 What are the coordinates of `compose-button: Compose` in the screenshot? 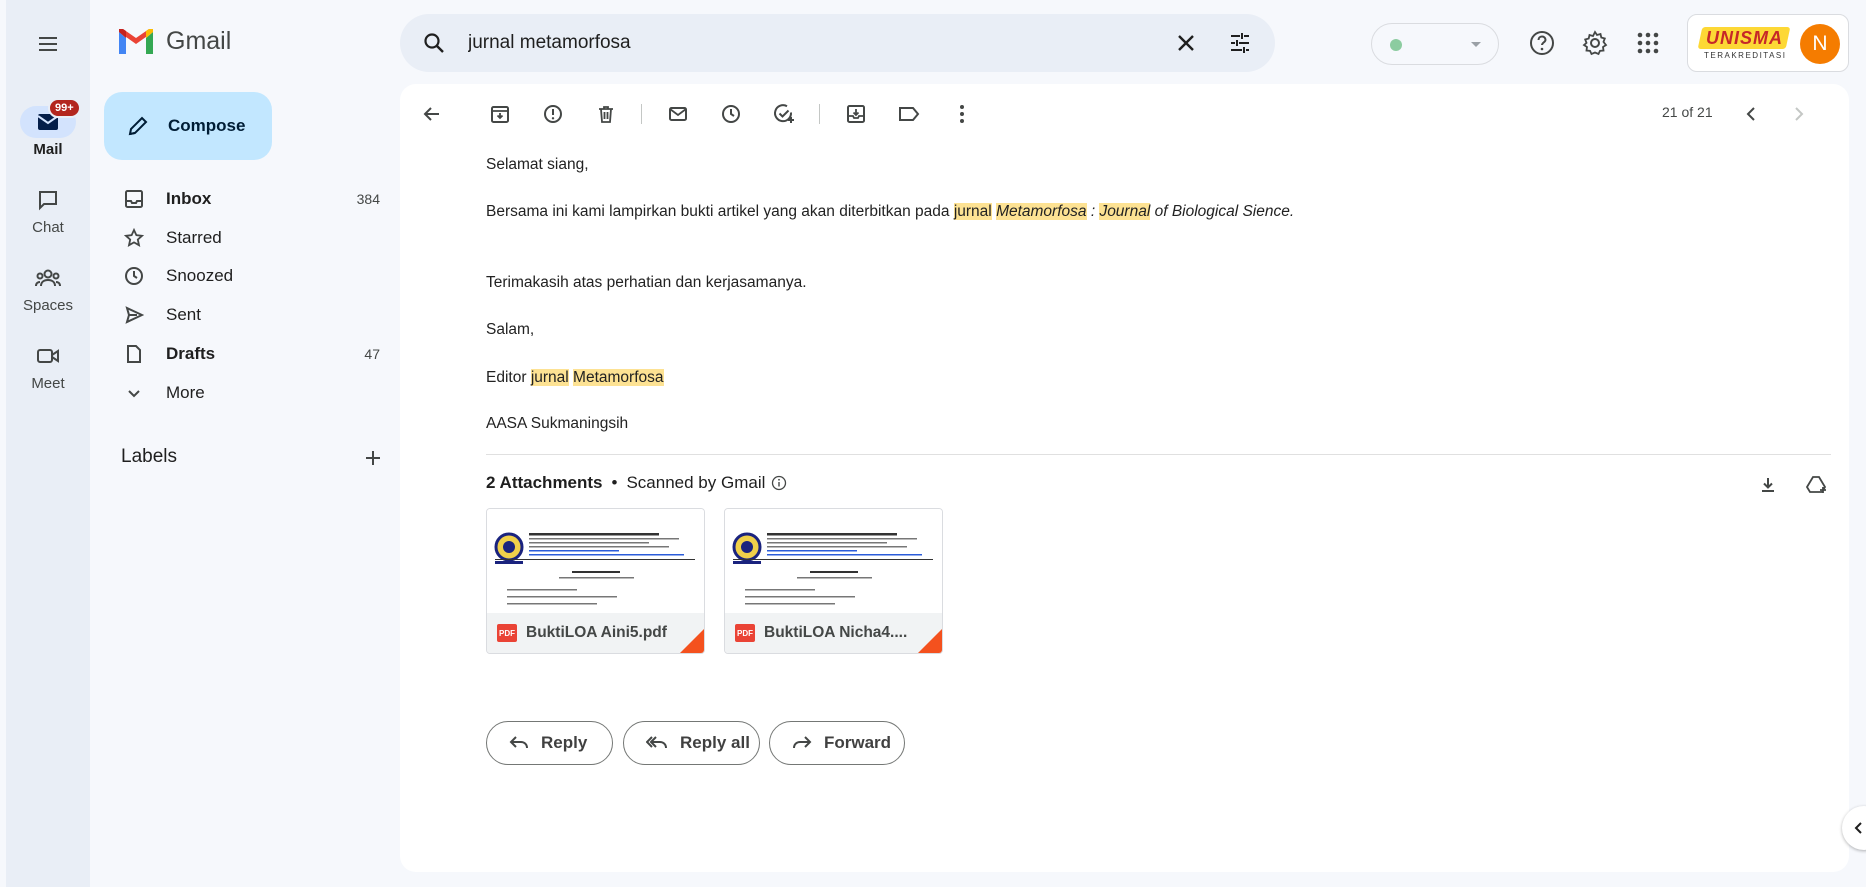 It's located at (188, 126).